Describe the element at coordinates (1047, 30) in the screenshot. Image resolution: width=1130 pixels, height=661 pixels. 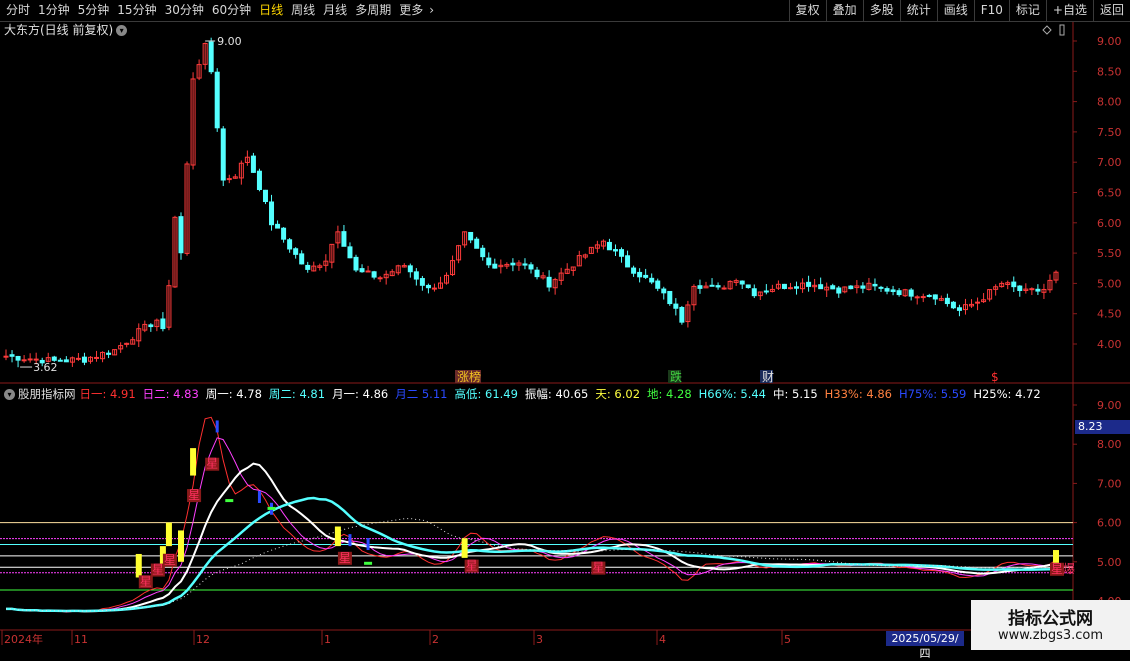
I see `diamond-icon` at that location.